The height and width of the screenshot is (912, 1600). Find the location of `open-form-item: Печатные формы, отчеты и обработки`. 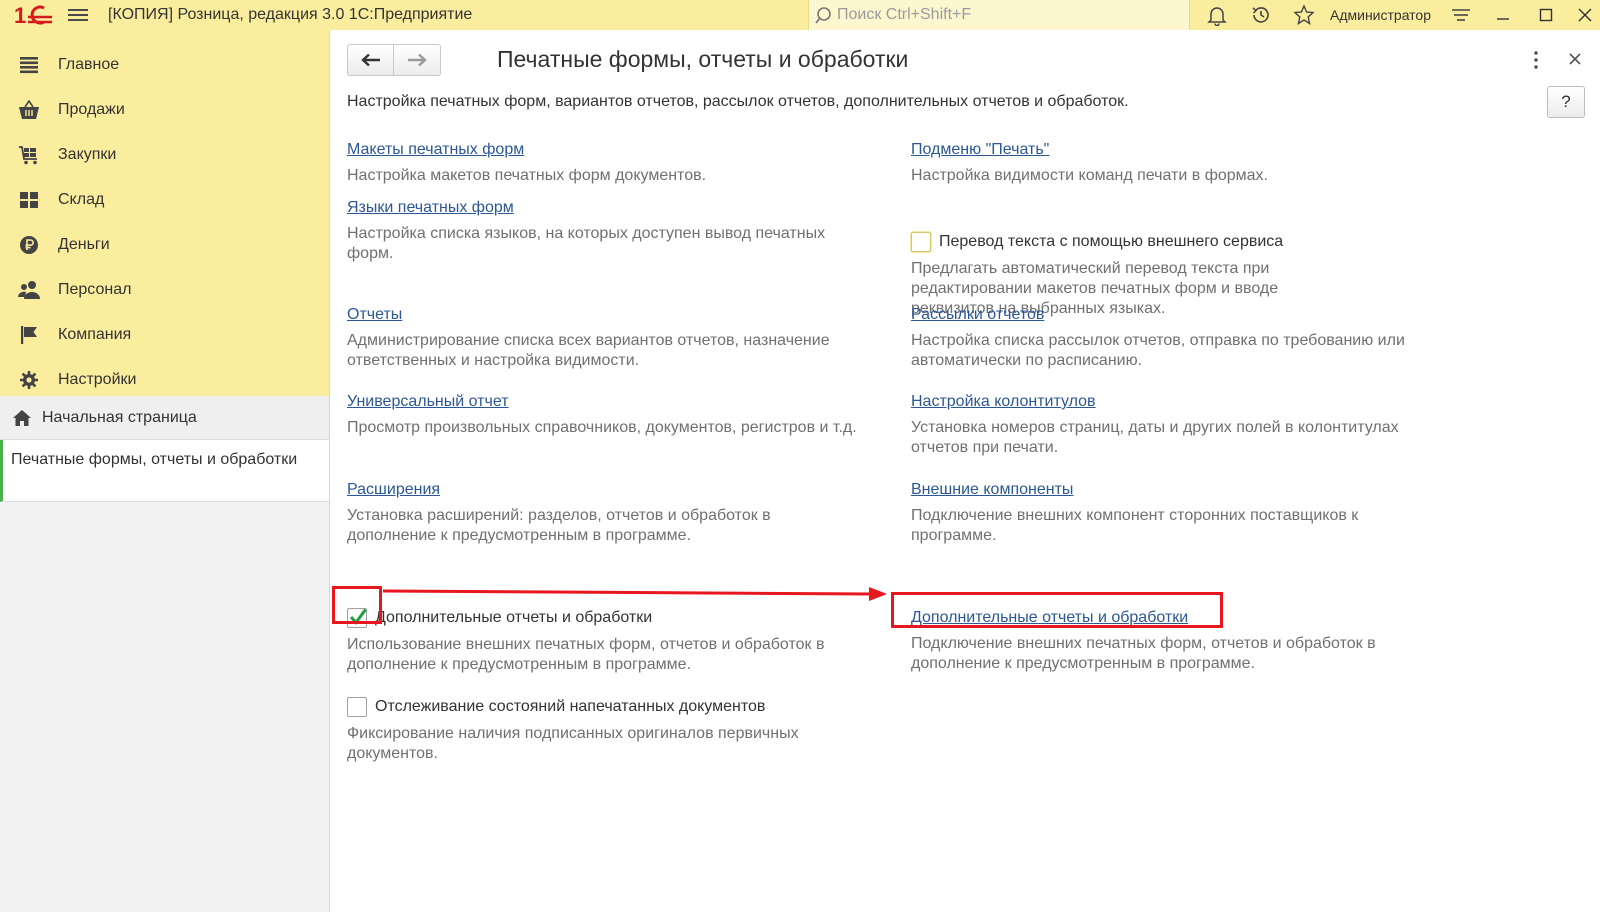

open-form-item: Печатные формы, отчеты и обработки is located at coordinates (164, 471).